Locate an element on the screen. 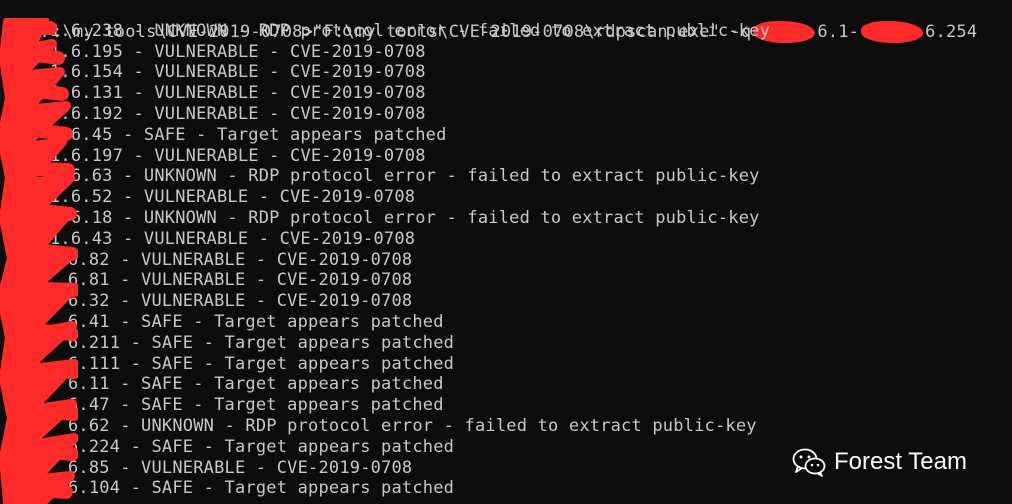 The height and width of the screenshot is (504, 1012). command-range-end: 6.254 is located at coordinates (951, 31).